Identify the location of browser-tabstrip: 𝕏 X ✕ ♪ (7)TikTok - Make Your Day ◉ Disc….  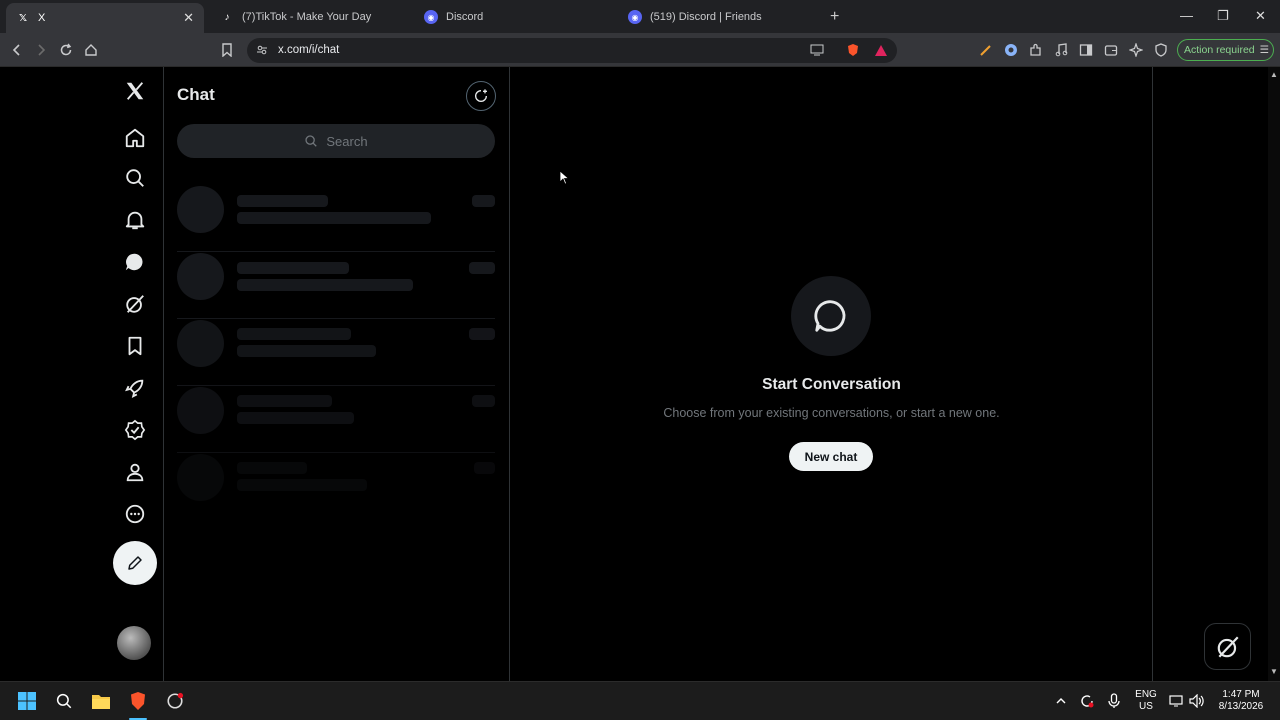
(640, 16).